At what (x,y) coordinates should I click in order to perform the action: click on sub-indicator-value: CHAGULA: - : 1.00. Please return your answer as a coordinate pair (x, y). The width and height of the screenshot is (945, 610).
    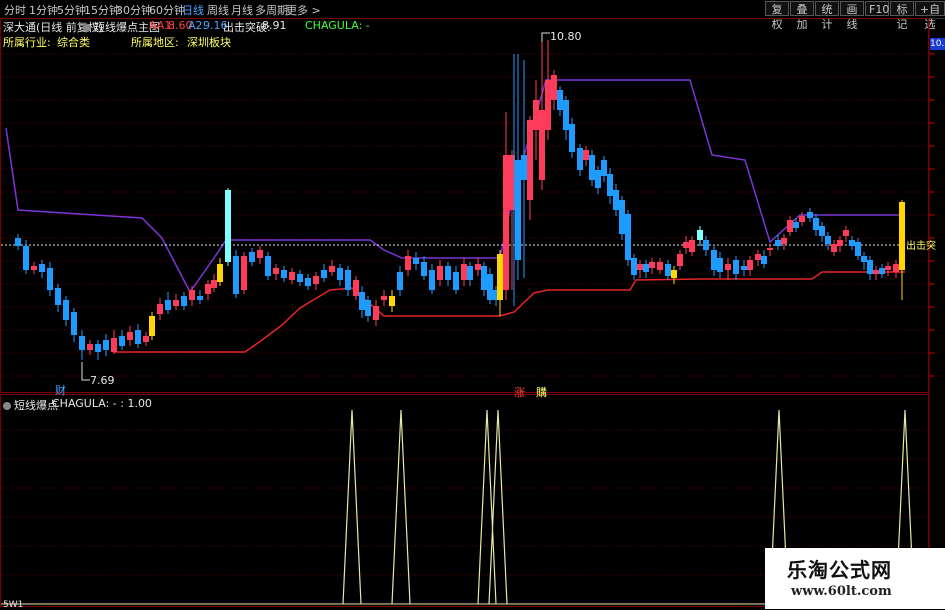
    Looking at the image, I should click on (102, 403).